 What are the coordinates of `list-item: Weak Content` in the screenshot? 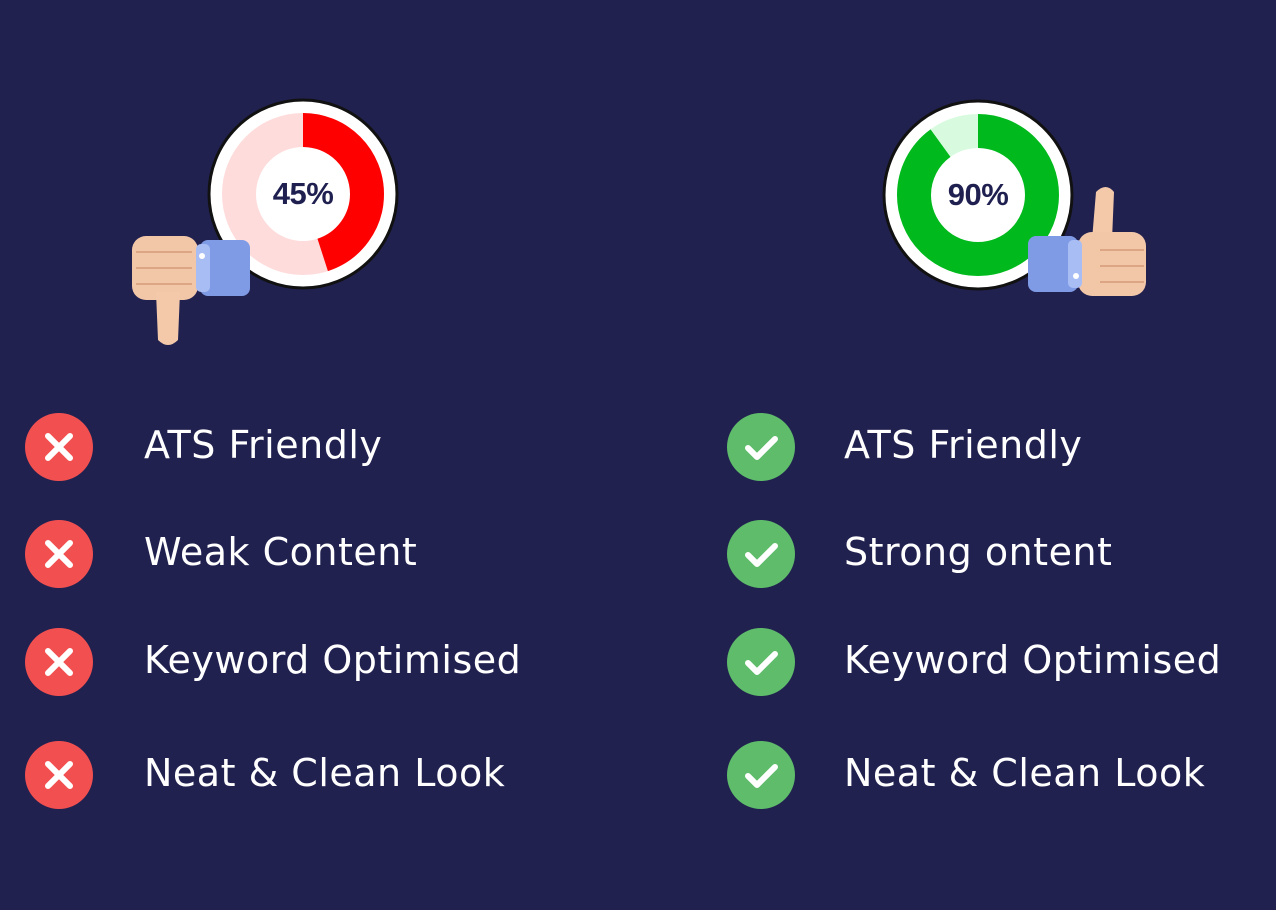 It's located at (334, 554).